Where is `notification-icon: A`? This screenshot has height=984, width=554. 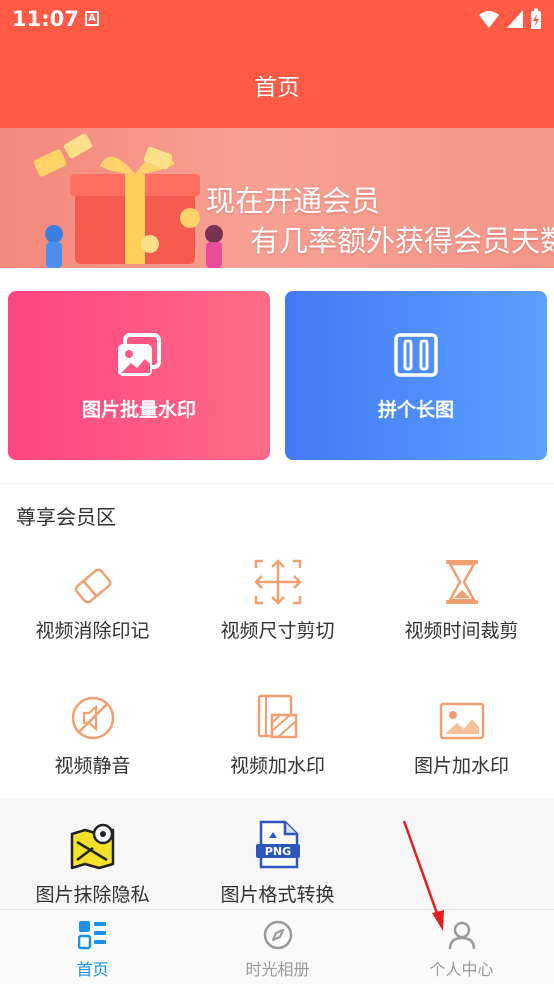 notification-icon: A is located at coordinates (92, 18).